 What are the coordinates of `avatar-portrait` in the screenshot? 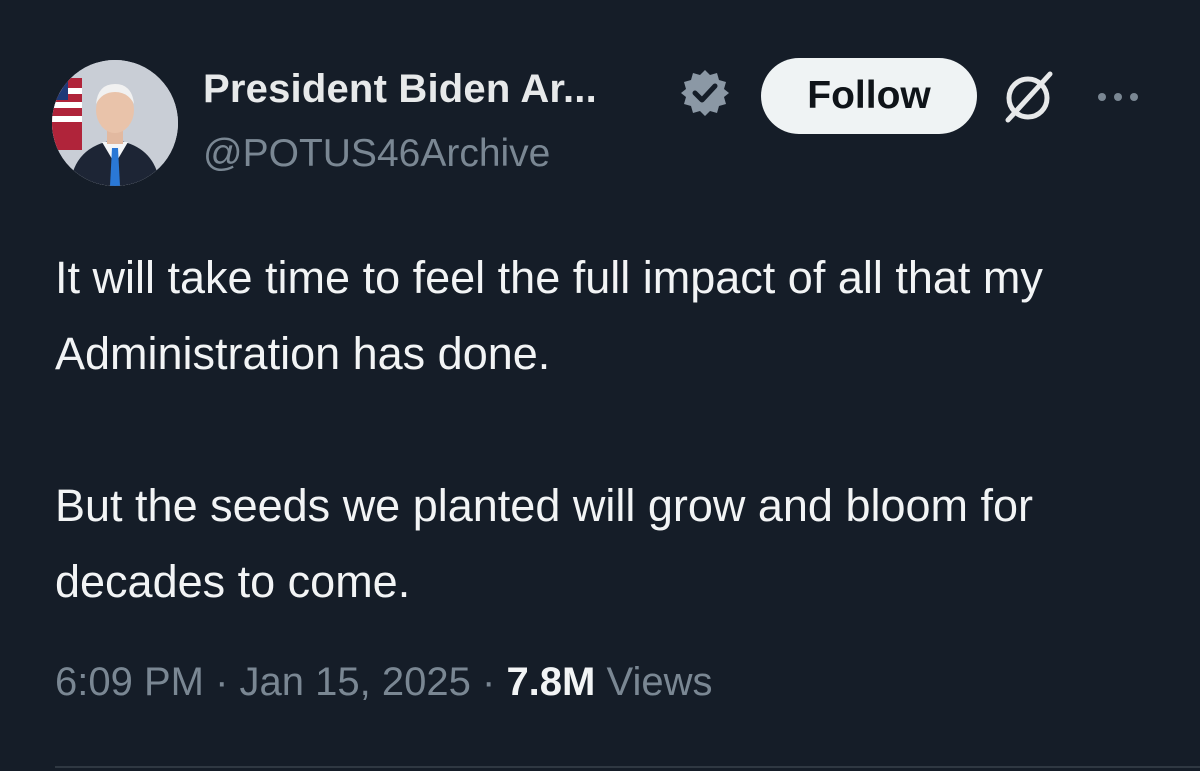 It's located at (115, 123).